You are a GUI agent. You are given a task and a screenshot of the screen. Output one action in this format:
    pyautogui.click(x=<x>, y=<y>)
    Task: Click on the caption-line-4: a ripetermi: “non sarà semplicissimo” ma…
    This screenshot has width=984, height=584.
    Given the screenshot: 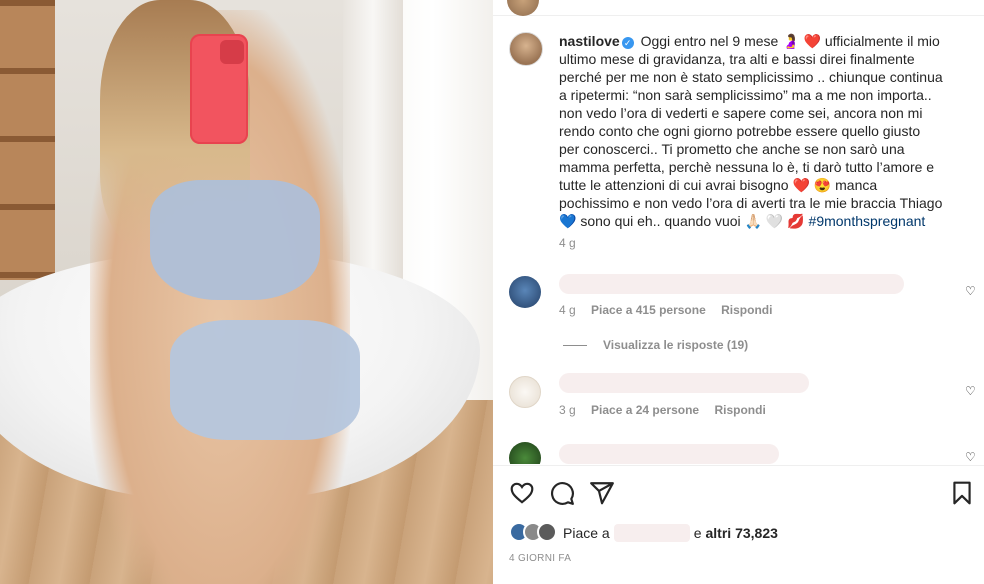 What is the action you would take?
    pyautogui.click(x=745, y=95)
    